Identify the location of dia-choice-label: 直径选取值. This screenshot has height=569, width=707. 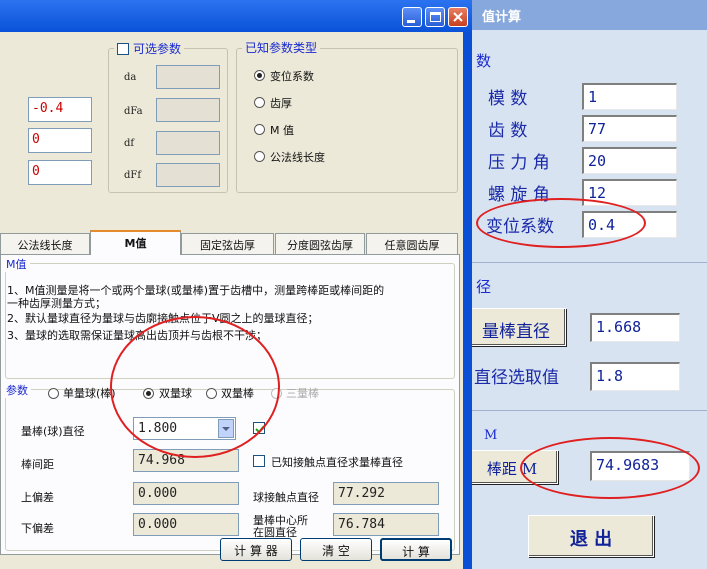
(516, 378).